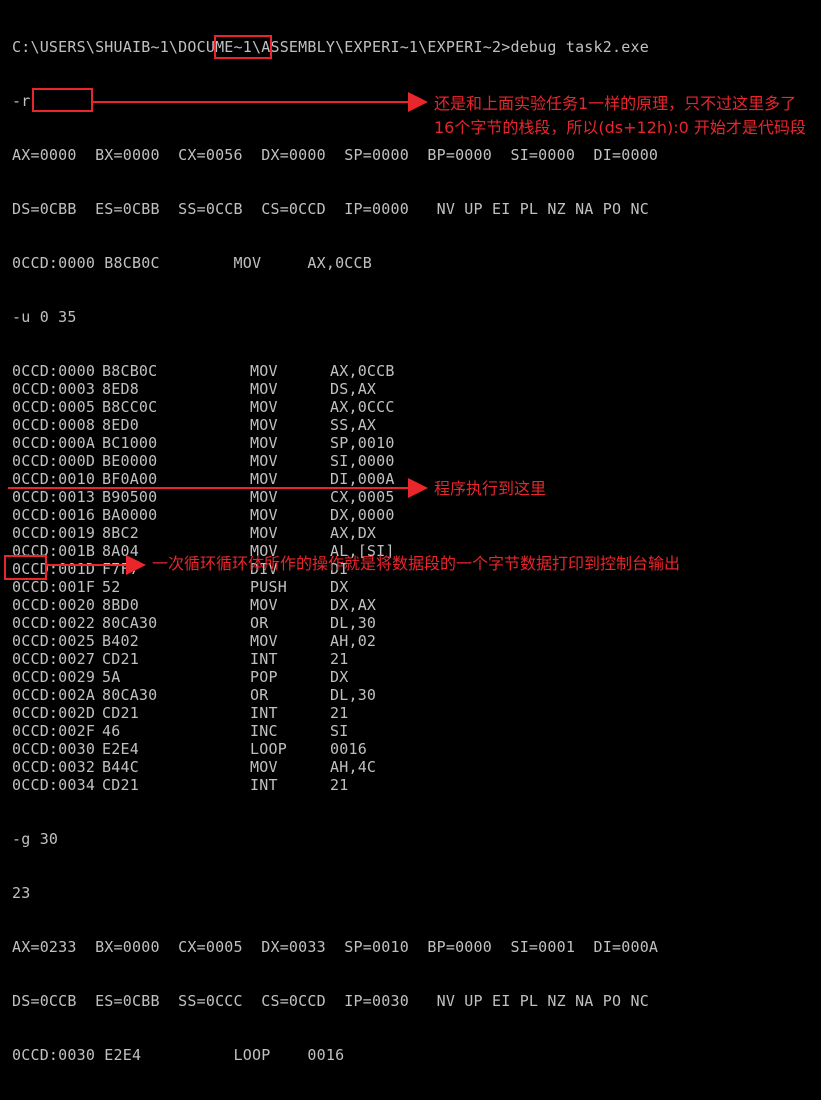 Image resolution: width=821 pixels, height=1100 pixels. I want to click on disassembly-row: 0CCD:0027 CD21 INT 21, so click(335, 659).